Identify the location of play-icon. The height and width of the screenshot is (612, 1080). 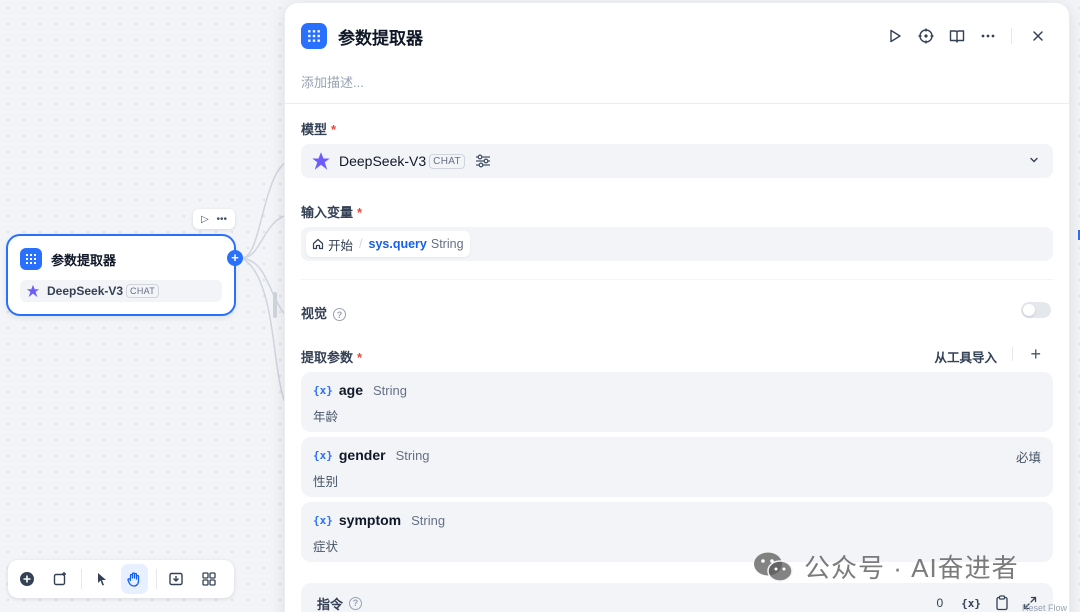
(895, 36).